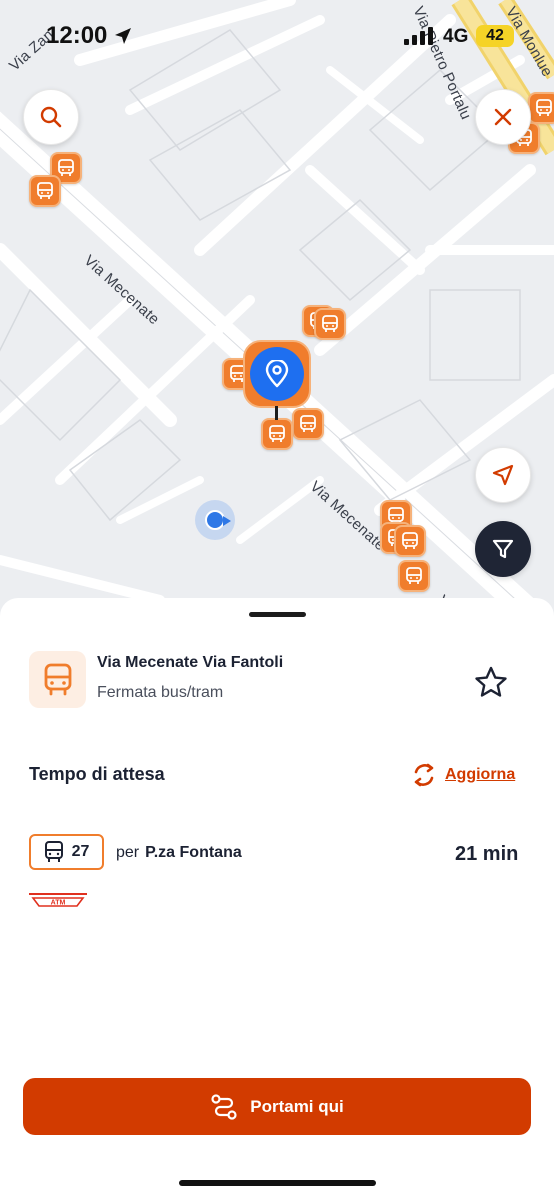  What do you see at coordinates (495, 36) in the screenshot?
I see `battery-indicator: 42` at bounding box center [495, 36].